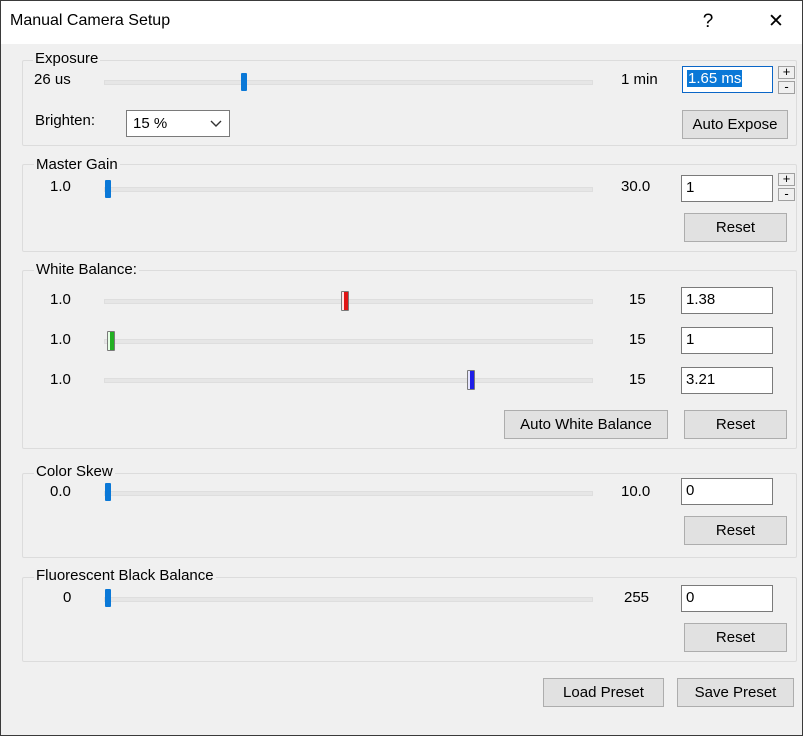 The width and height of the screenshot is (803, 736). Describe the element at coordinates (60, 186) in the screenshot. I see `master-gain-min-label: 1.0` at that location.